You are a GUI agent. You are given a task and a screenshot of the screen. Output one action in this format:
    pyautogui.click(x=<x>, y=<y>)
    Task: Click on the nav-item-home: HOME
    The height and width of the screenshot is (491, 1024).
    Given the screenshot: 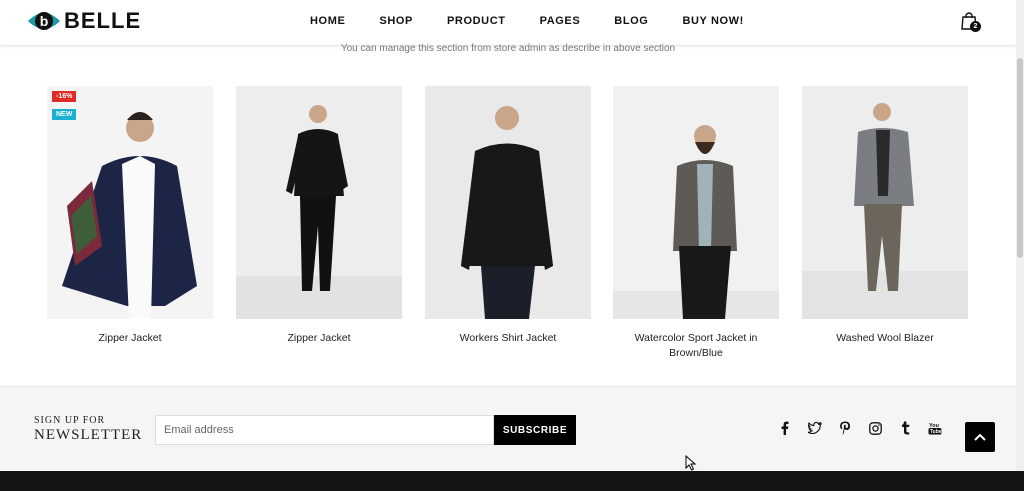 What is the action you would take?
    pyautogui.click(x=327, y=21)
    